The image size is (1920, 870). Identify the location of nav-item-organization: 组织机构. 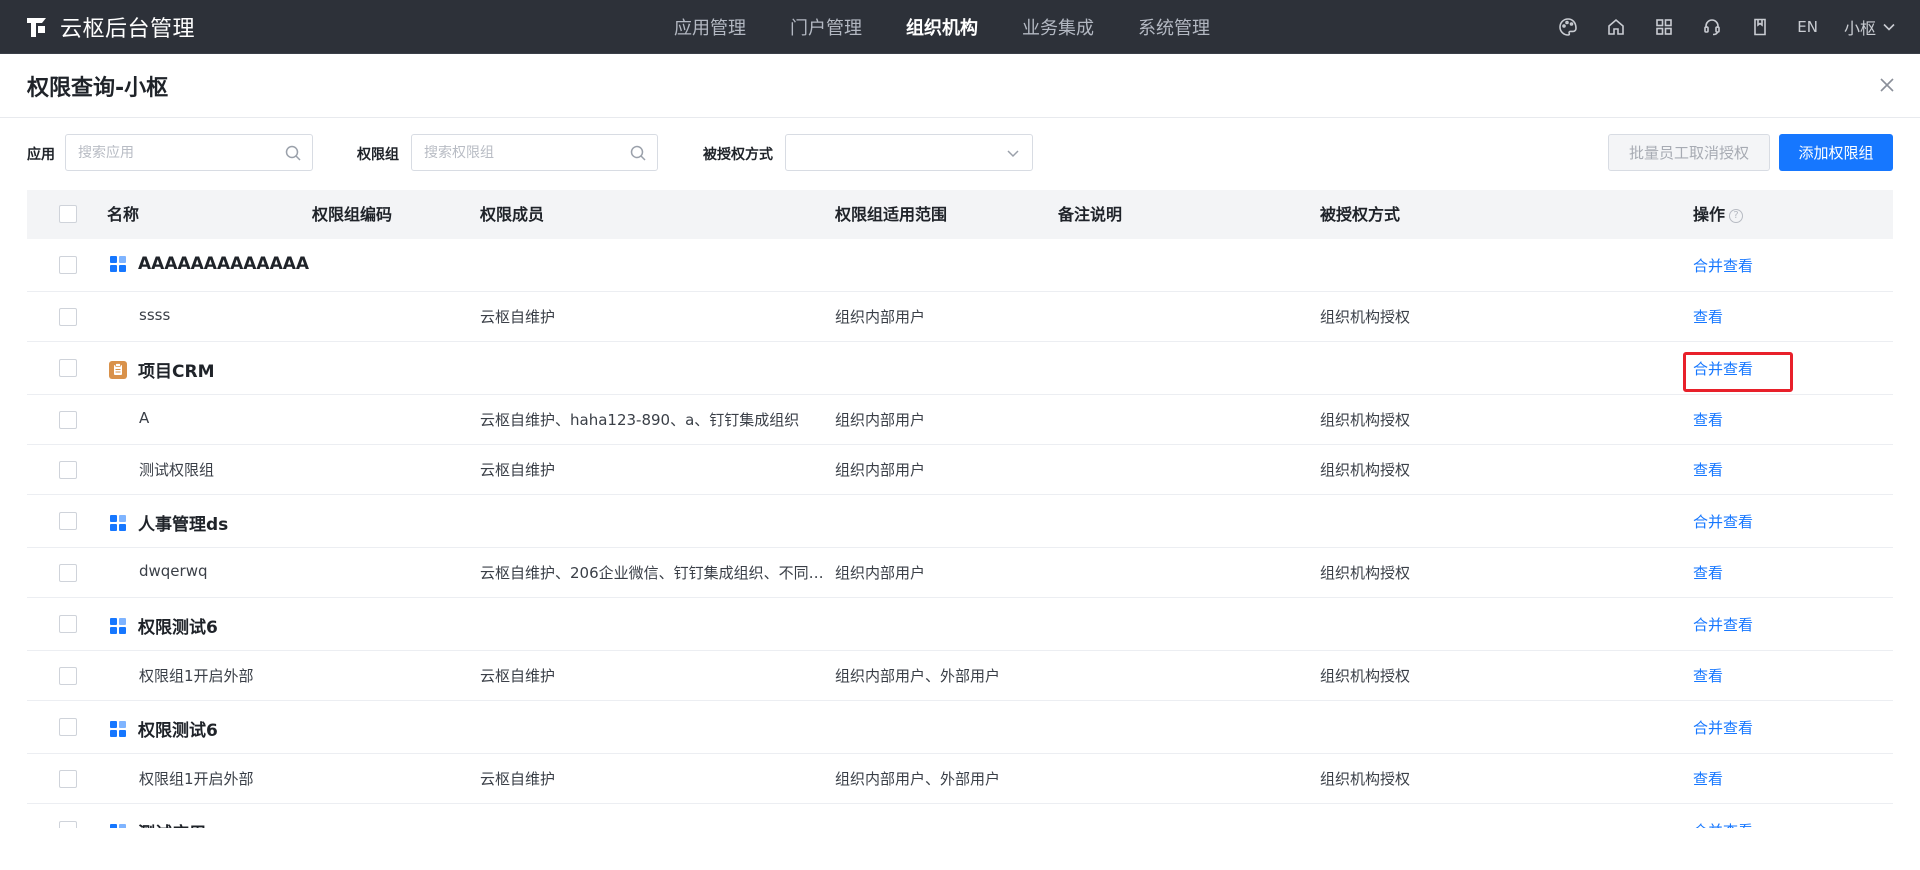
(942, 27).